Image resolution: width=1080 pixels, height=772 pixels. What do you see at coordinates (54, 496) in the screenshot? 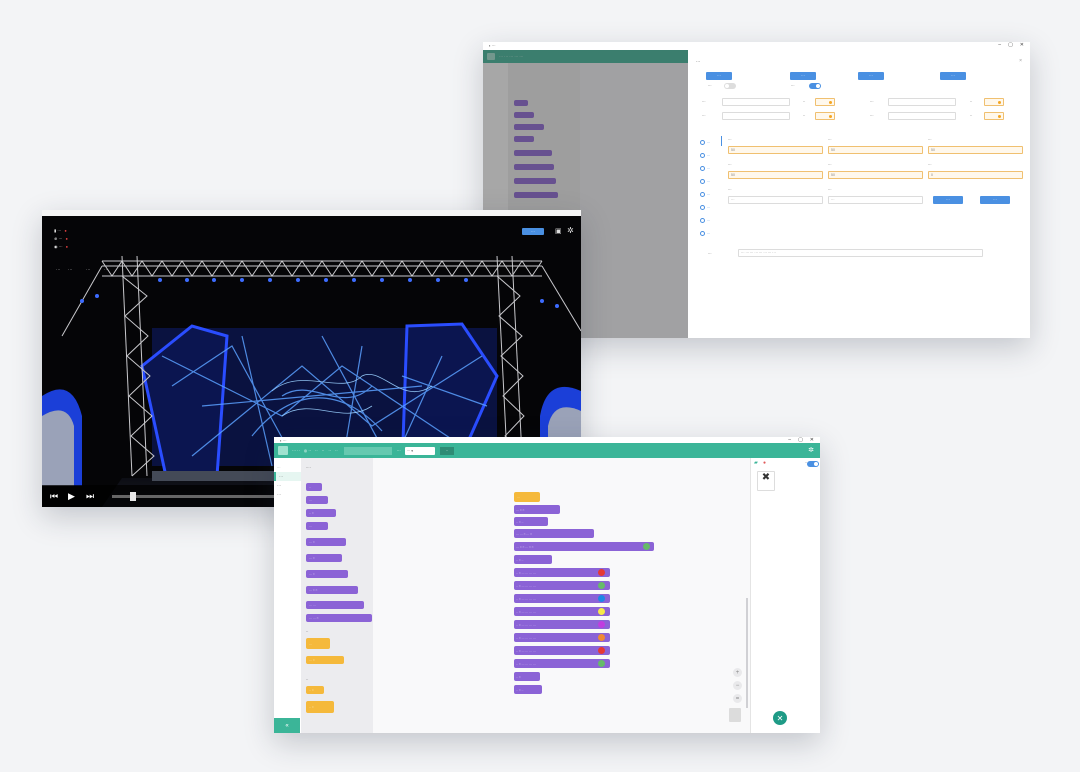
I see `prev-icon: ⏮` at bounding box center [54, 496].